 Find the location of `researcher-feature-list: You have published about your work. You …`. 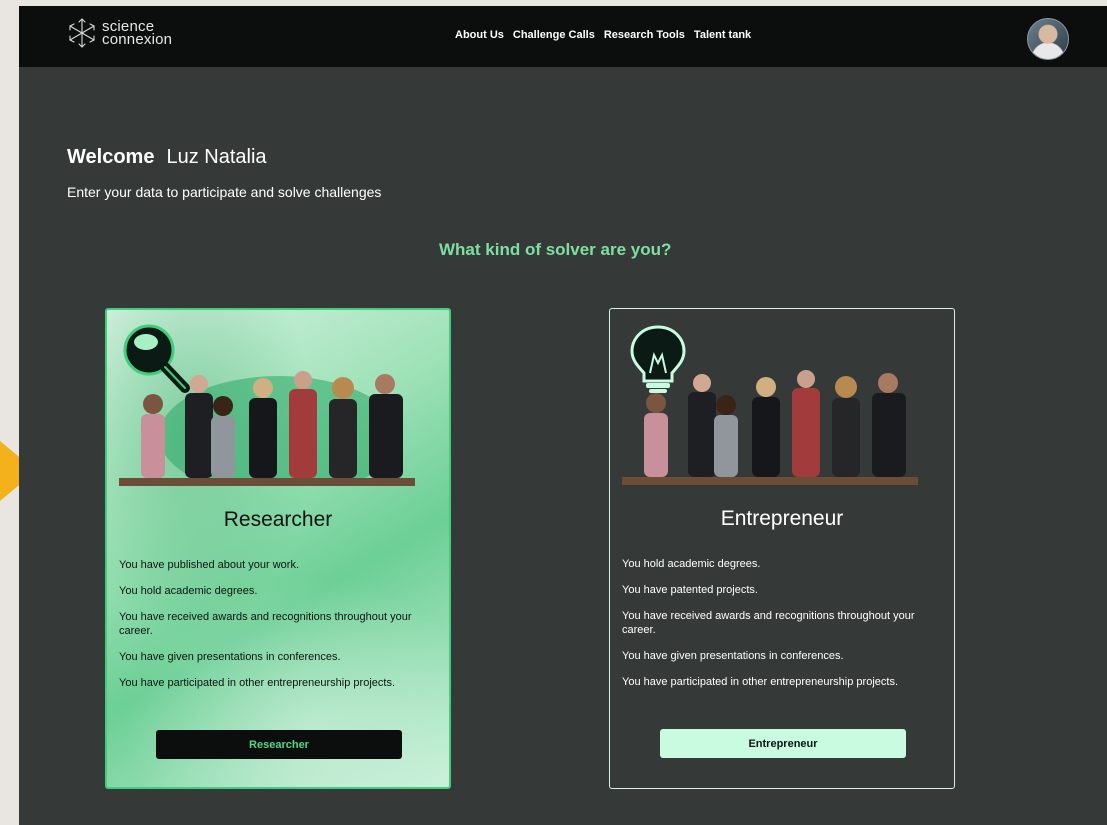

researcher-feature-list: You have published about your work. You … is located at coordinates (279, 630).